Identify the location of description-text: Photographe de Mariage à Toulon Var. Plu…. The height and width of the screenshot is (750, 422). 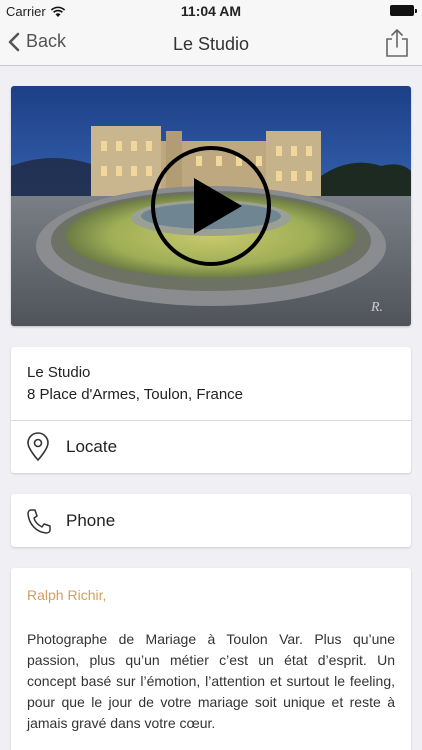
(211, 681).